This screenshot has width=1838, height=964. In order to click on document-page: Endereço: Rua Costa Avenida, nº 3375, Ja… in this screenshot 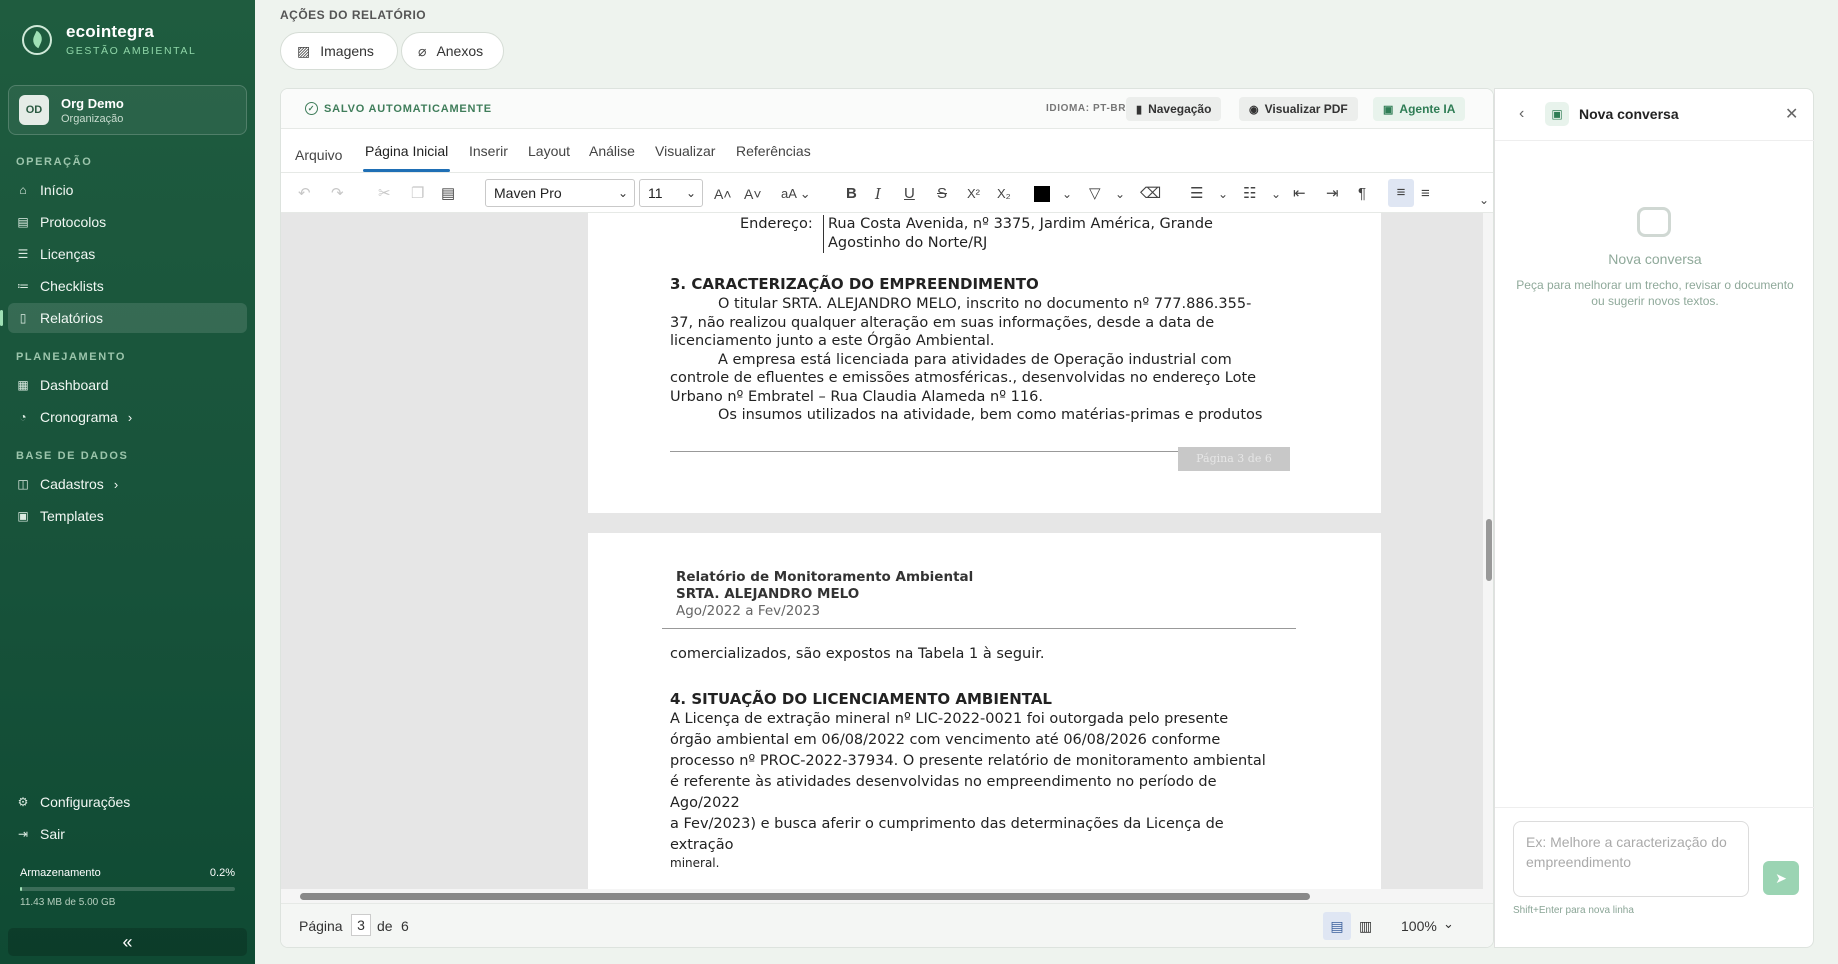, I will do `click(984, 363)`.